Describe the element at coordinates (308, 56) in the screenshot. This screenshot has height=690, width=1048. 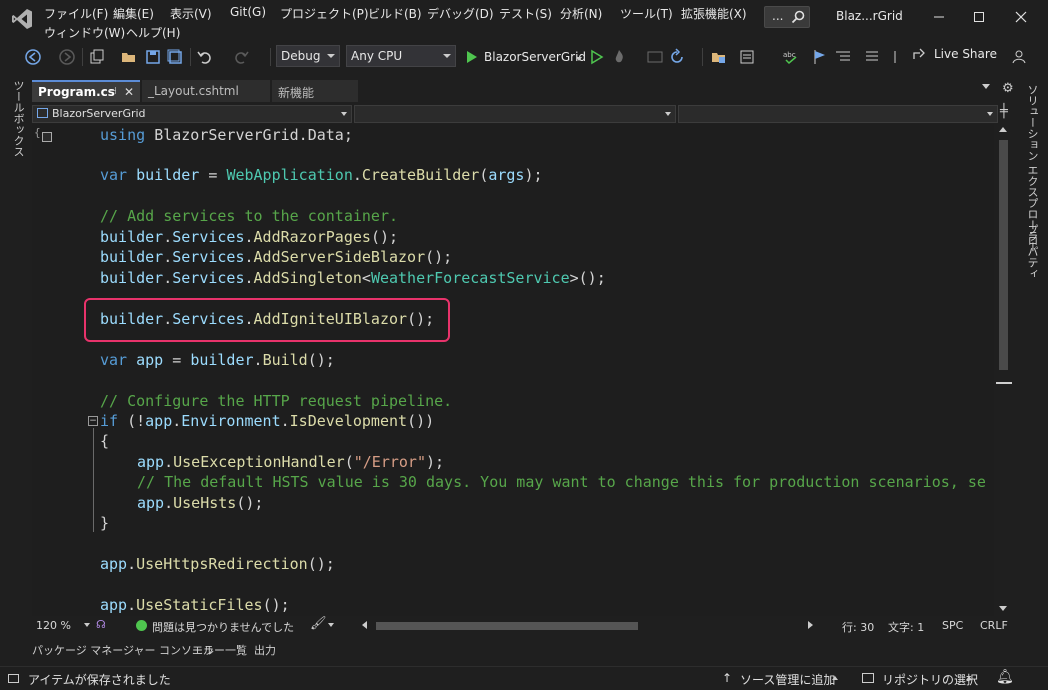
I see `configuration-dropdown: Debug` at that location.